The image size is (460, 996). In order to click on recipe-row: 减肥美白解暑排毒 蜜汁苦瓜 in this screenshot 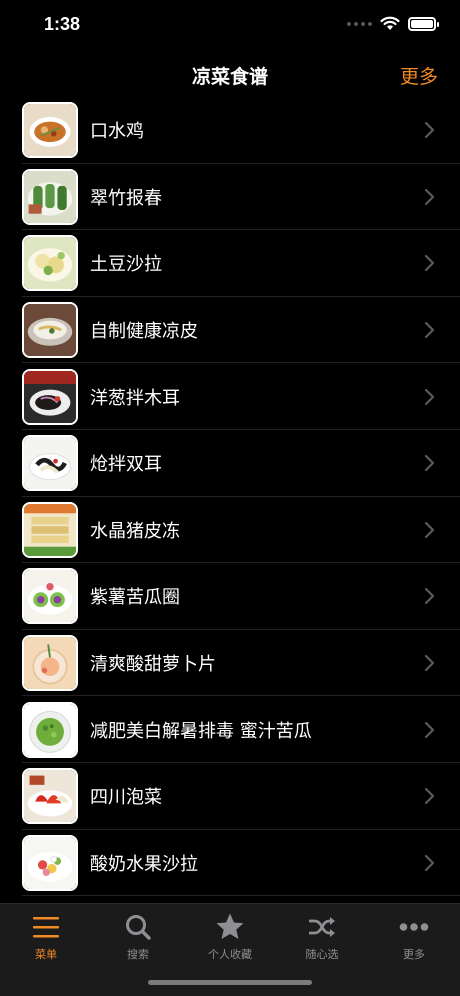, I will do `click(230, 729)`.